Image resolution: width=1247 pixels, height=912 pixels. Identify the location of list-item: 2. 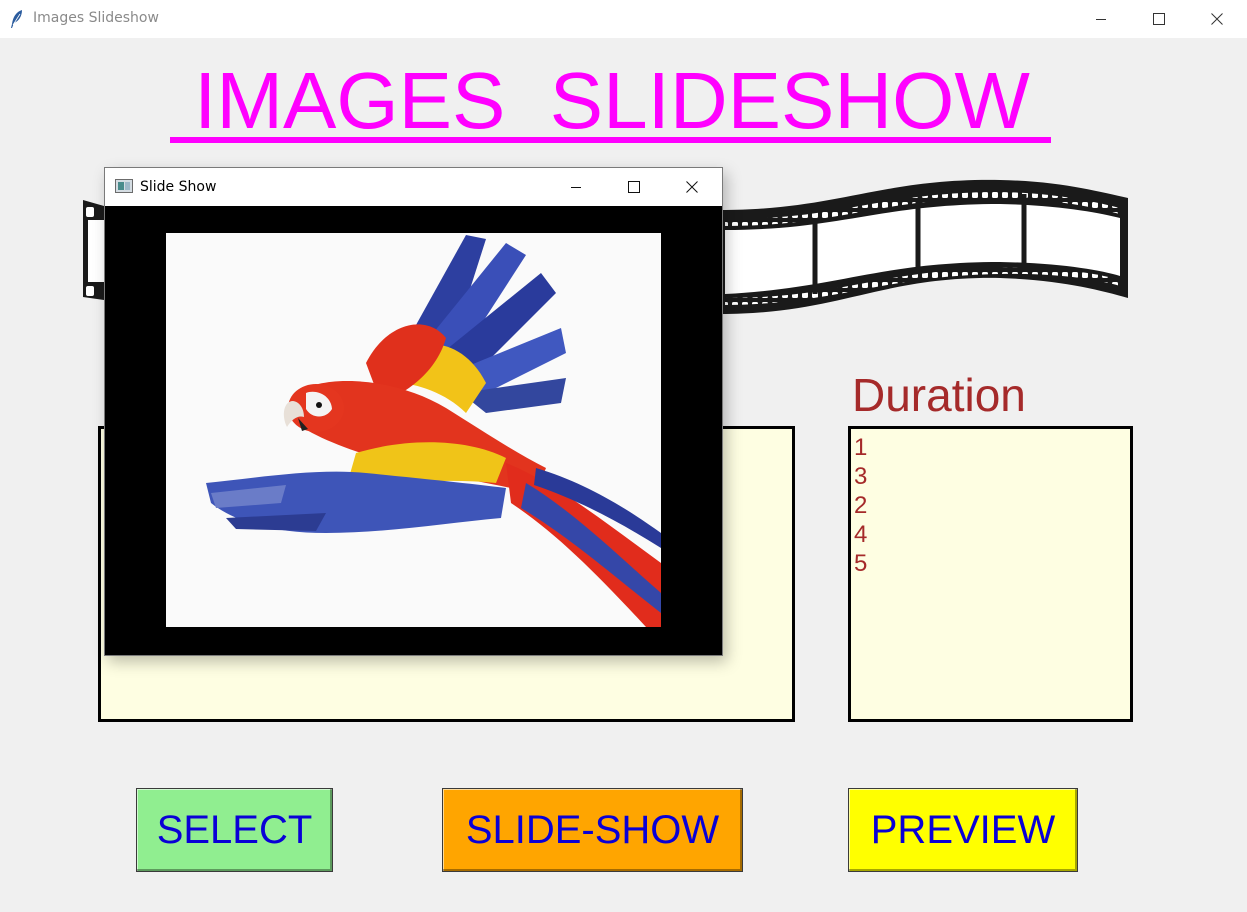
(992, 505).